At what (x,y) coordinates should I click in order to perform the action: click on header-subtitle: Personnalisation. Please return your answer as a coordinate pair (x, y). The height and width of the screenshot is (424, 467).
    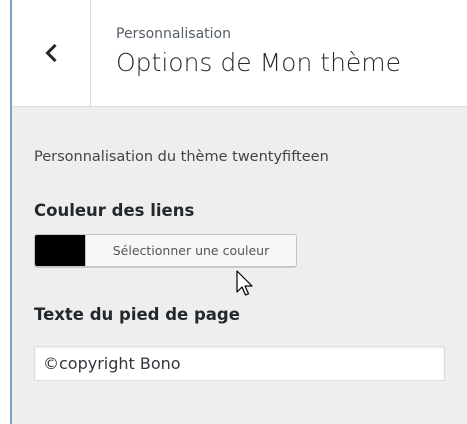
    Looking at the image, I should click on (173, 34).